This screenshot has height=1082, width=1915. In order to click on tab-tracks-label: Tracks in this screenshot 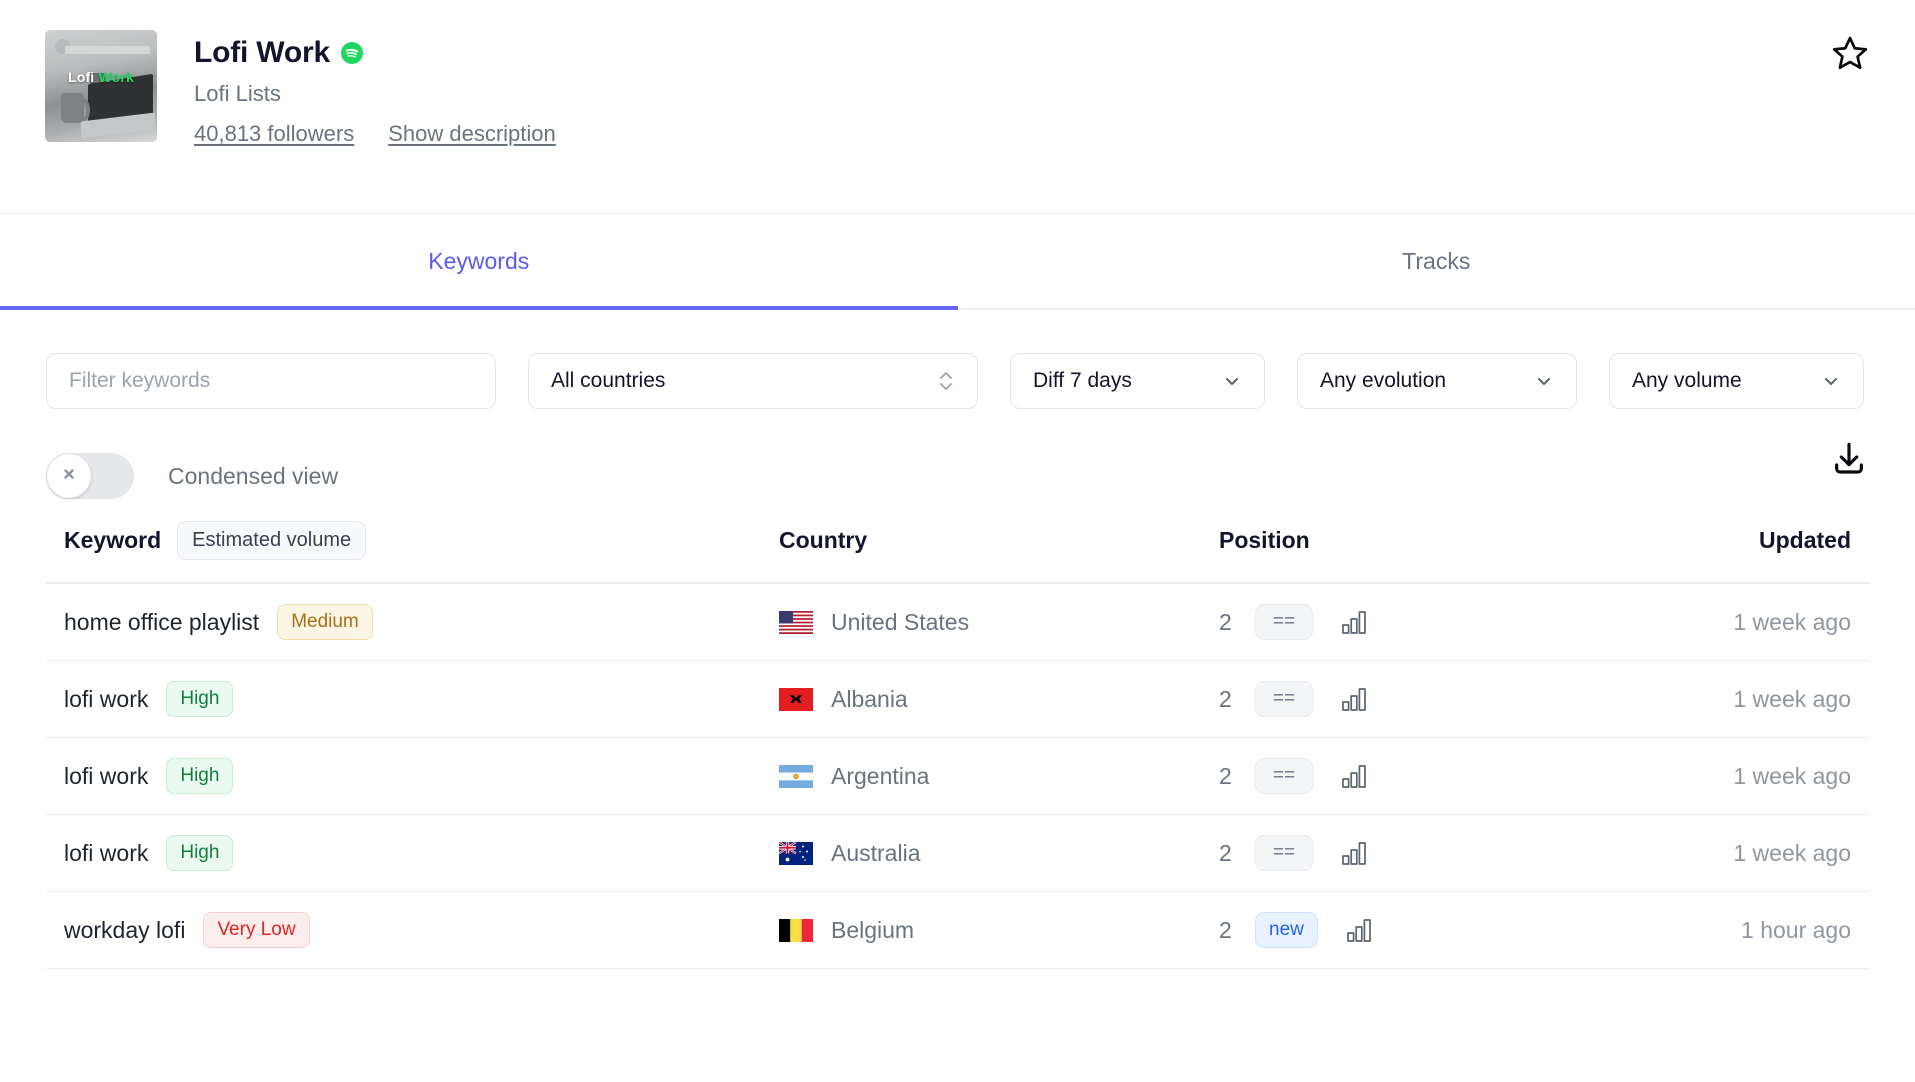, I will do `click(1436, 260)`.